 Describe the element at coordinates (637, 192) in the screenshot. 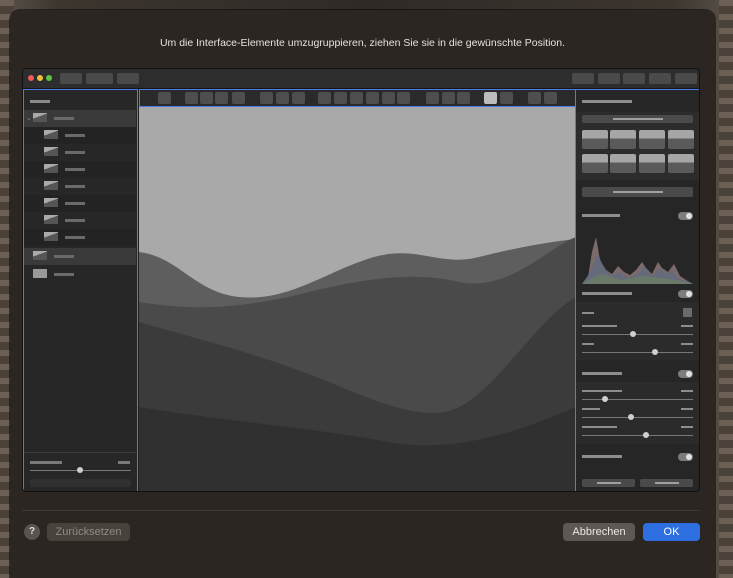

I see `auto-button` at that location.